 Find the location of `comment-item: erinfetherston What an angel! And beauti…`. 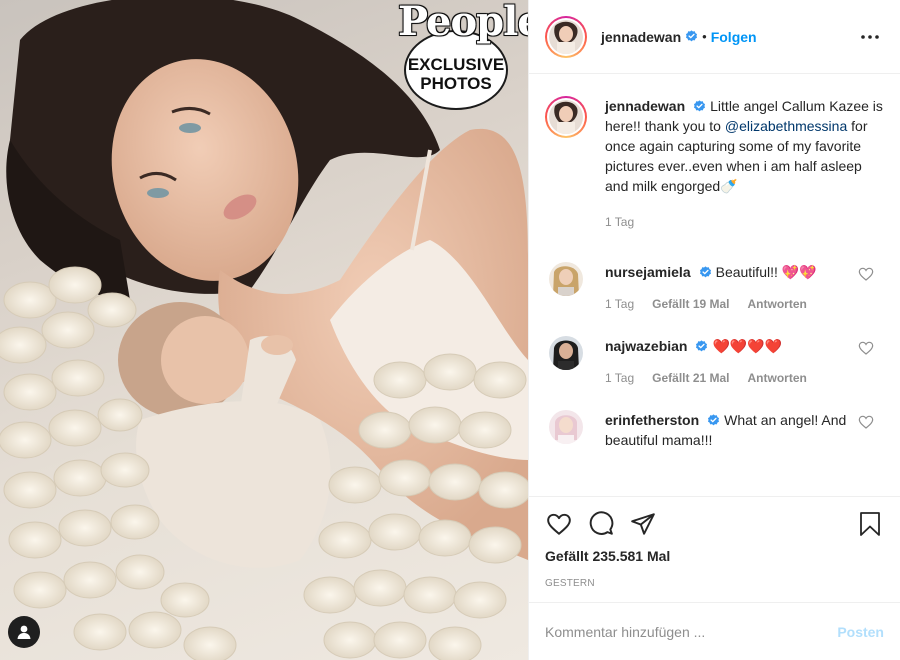

comment-item: erinfetherston What an angel! And beauti… is located at coordinates (714, 430).